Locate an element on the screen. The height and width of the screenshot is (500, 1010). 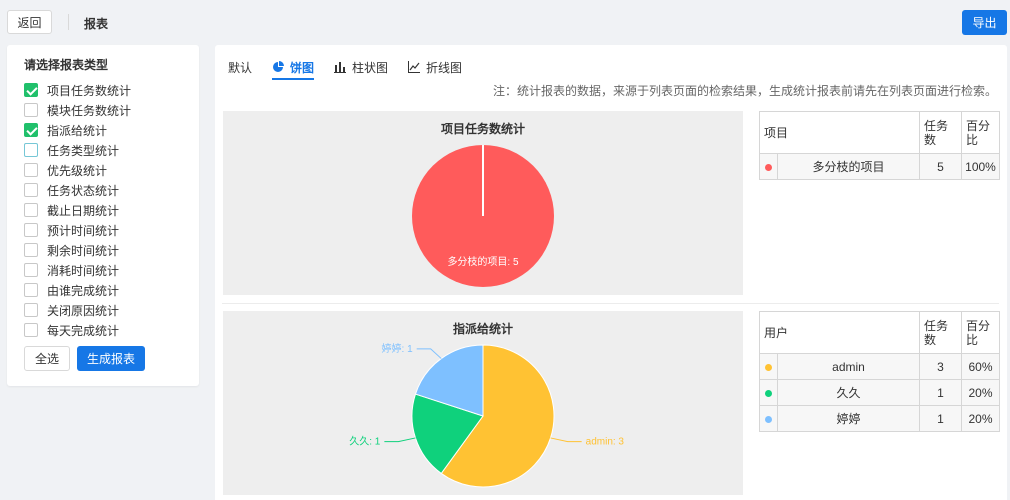
report-type-option: 指派给统计 is located at coordinates (77, 130).